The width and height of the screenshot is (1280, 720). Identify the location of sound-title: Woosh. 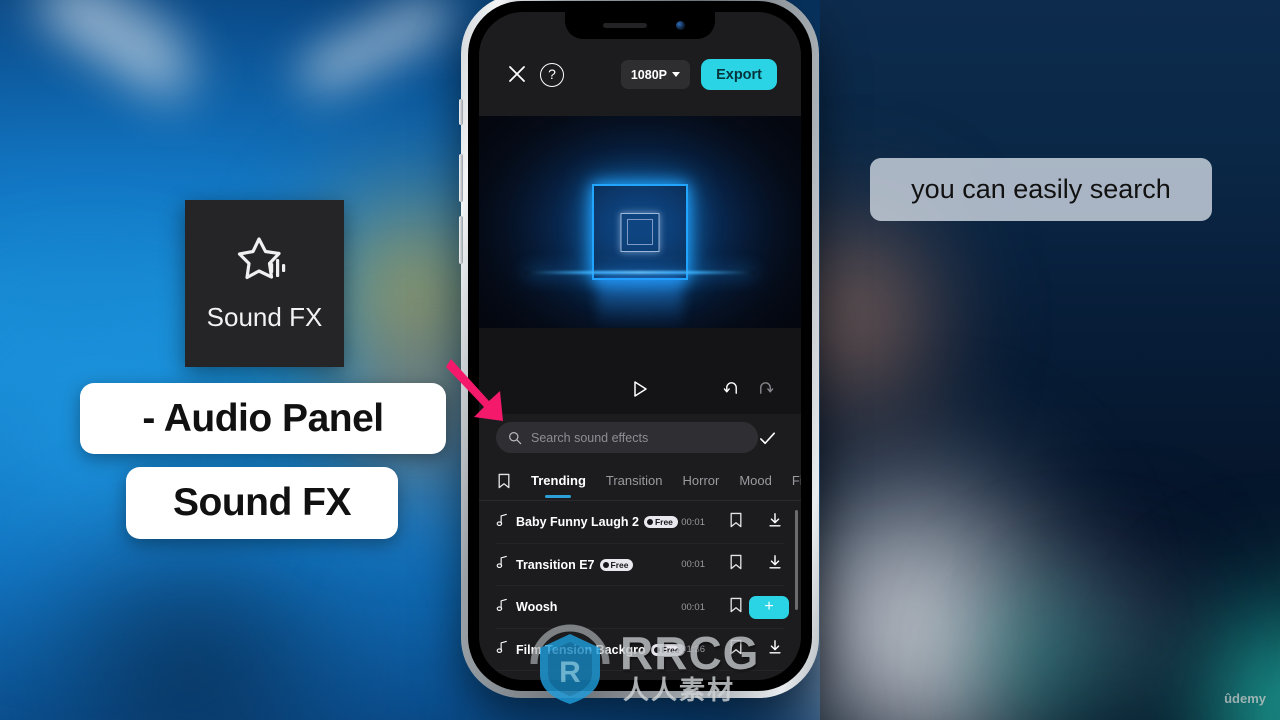
(537, 607).